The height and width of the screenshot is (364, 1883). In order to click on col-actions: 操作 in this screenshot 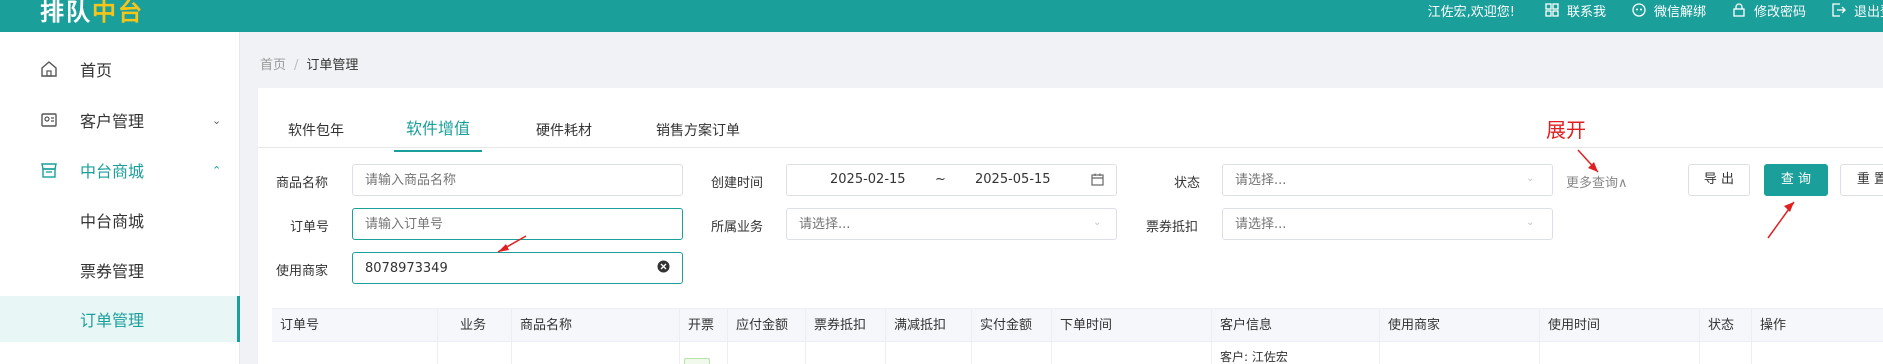, I will do `click(1773, 325)`.